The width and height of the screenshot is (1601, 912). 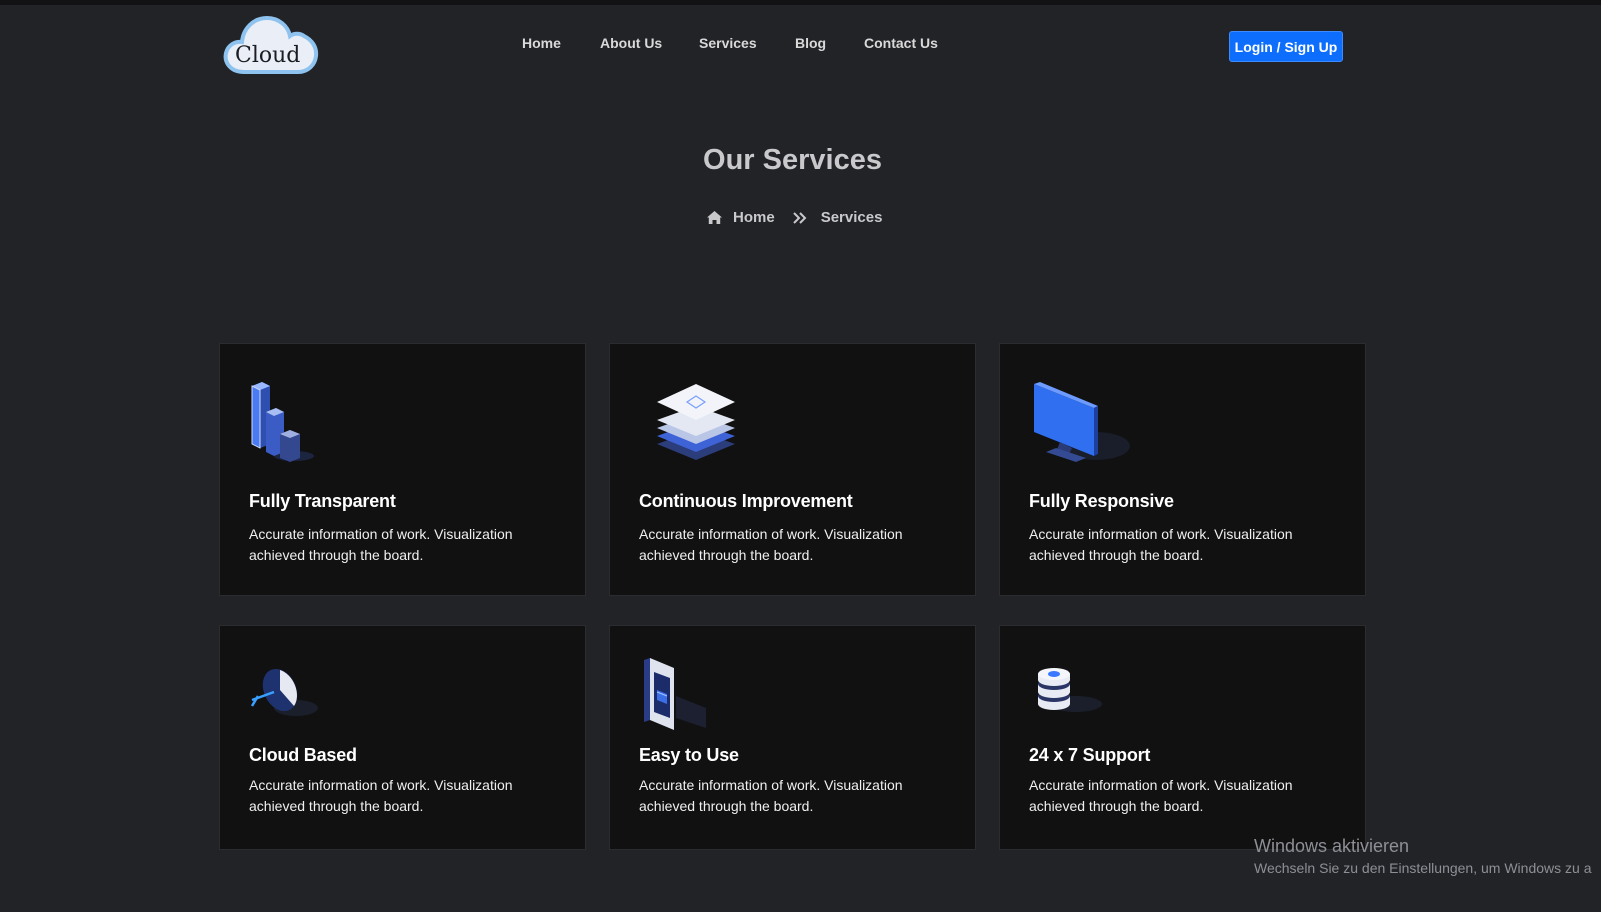 I want to click on service-title: 24 x 7 Support, so click(x=1090, y=755).